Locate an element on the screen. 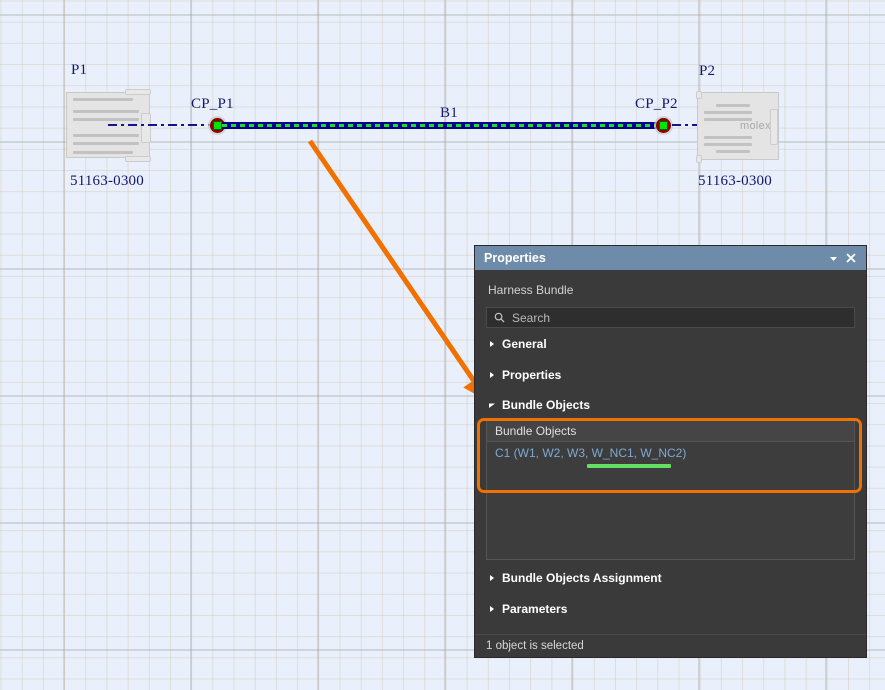 This screenshot has width=885, height=690. triangle-down-icon is located at coordinates (492, 405).